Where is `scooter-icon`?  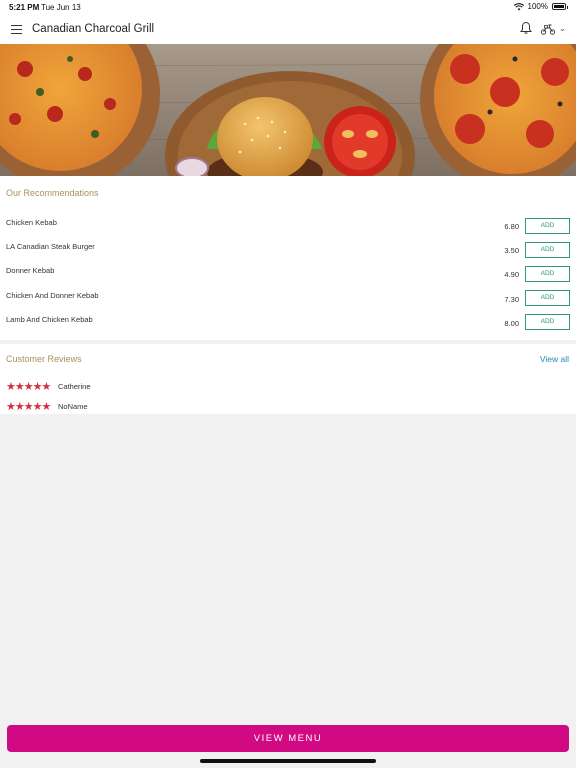
scooter-icon is located at coordinates (548, 29).